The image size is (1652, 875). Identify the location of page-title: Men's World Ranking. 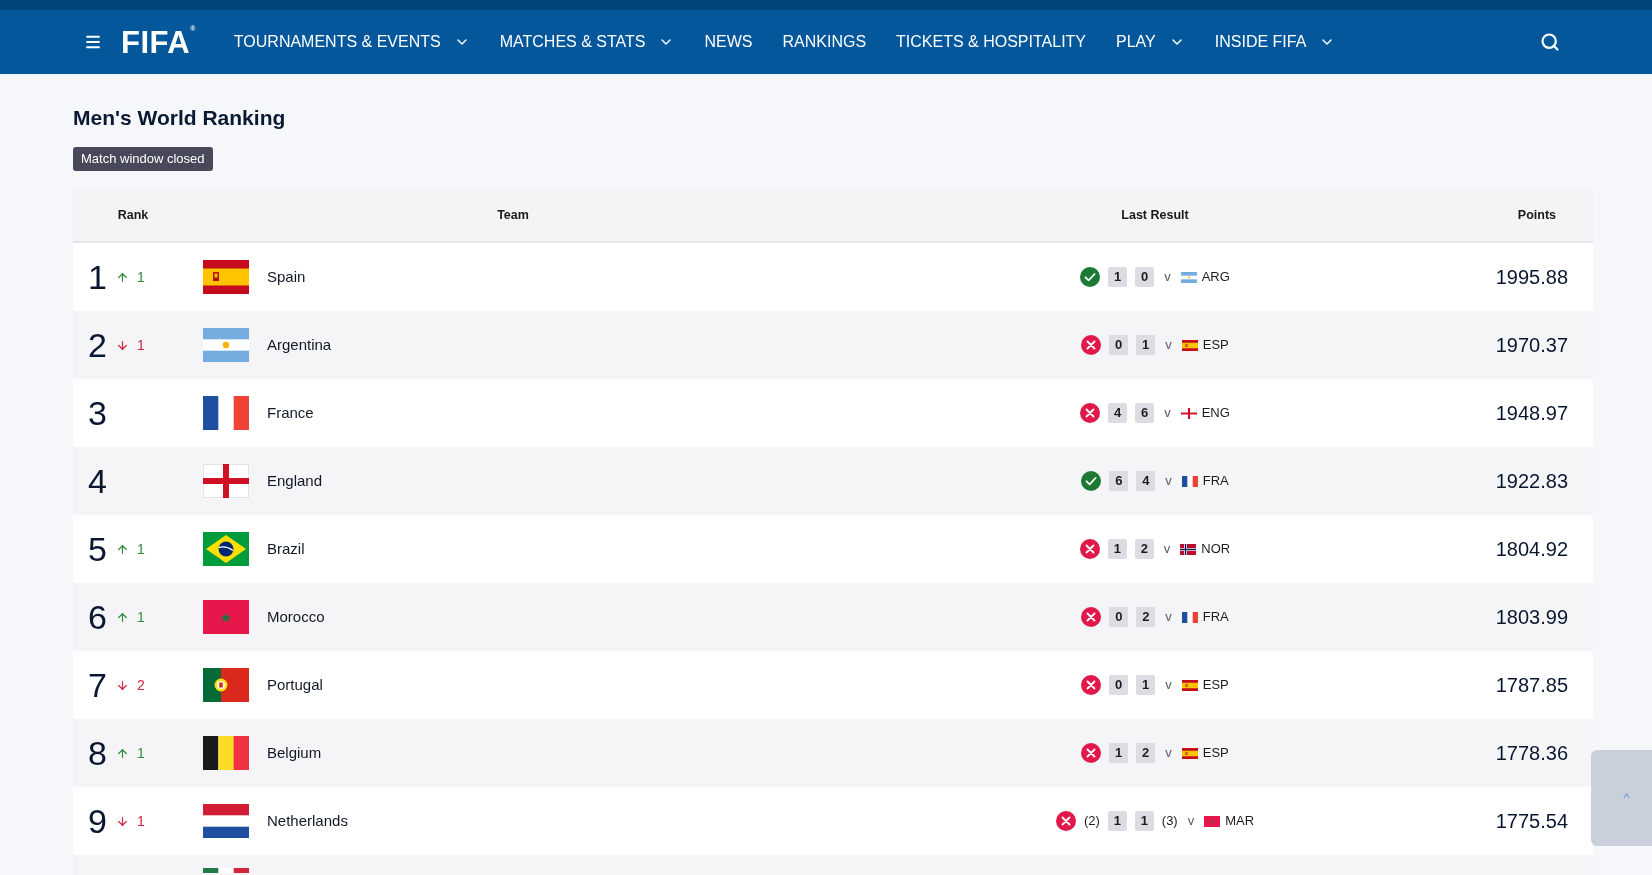
(180, 118).